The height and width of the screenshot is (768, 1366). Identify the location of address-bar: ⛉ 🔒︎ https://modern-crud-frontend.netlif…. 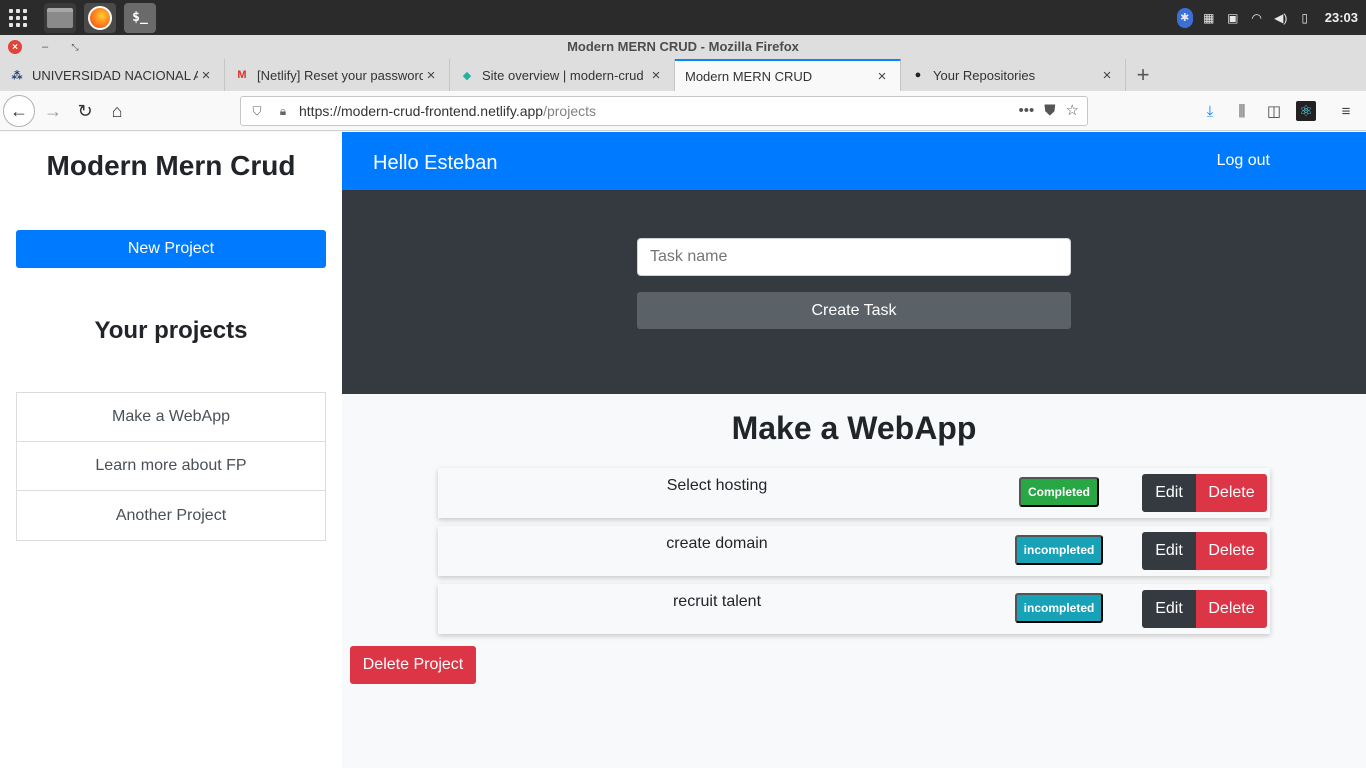
(664, 111).